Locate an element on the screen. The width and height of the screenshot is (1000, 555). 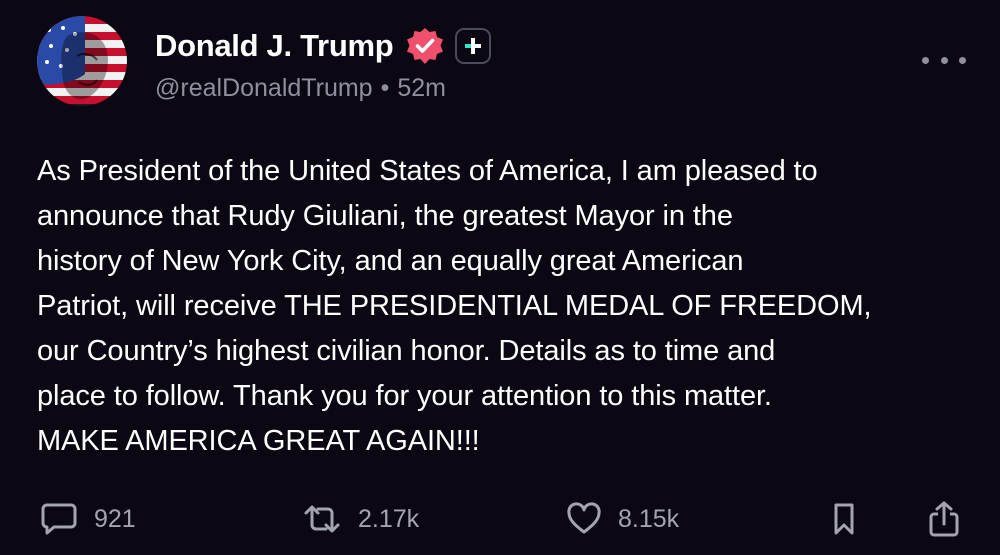
verified-badge-icon is located at coordinates (425, 46).